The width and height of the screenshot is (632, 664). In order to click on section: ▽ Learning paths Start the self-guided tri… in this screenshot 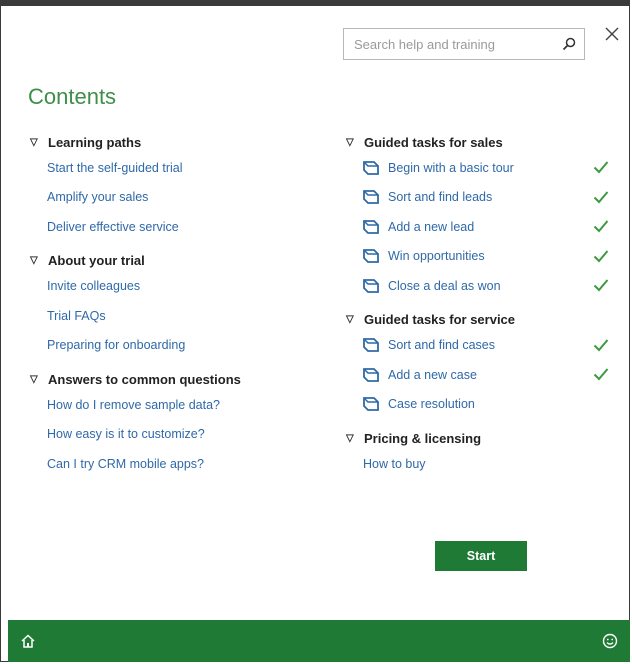, I will do `click(175, 186)`.